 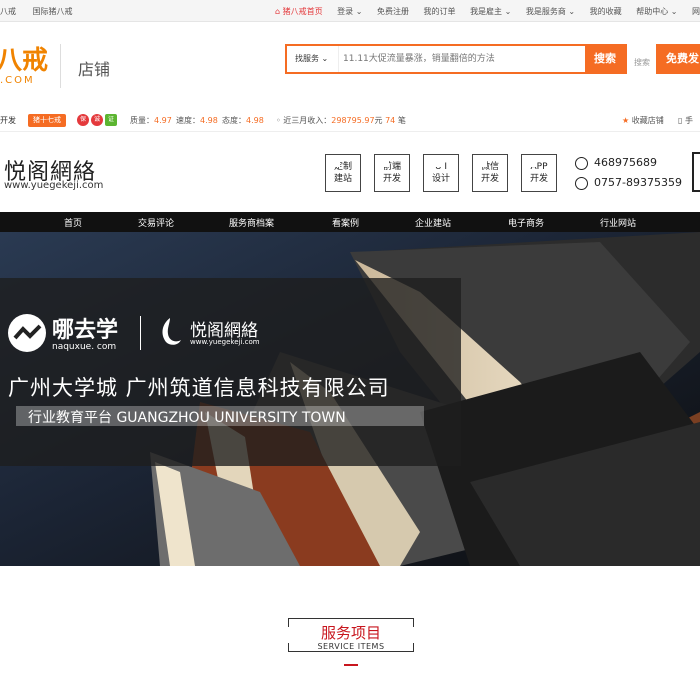 What do you see at coordinates (433, 222) in the screenshot?
I see `nav-enterprise-site: 企业建站` at bounding box center [433, 222].